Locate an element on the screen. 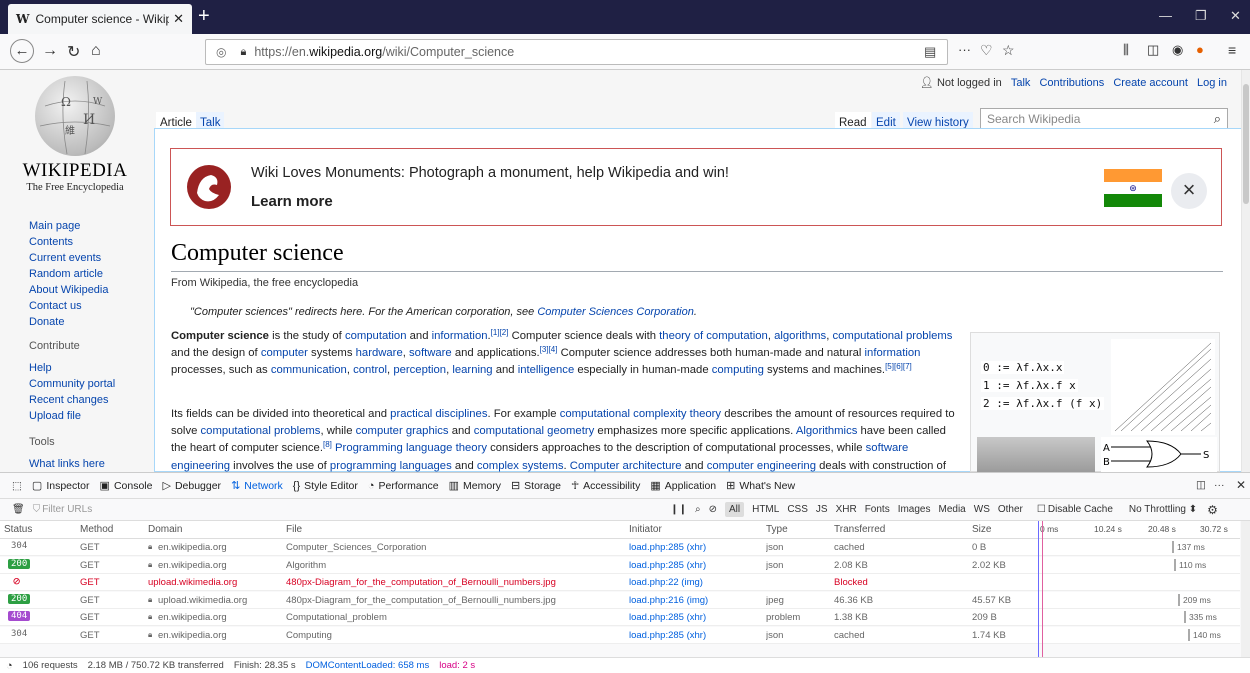  page-scrollbar is located at coordinates (1245, 271).